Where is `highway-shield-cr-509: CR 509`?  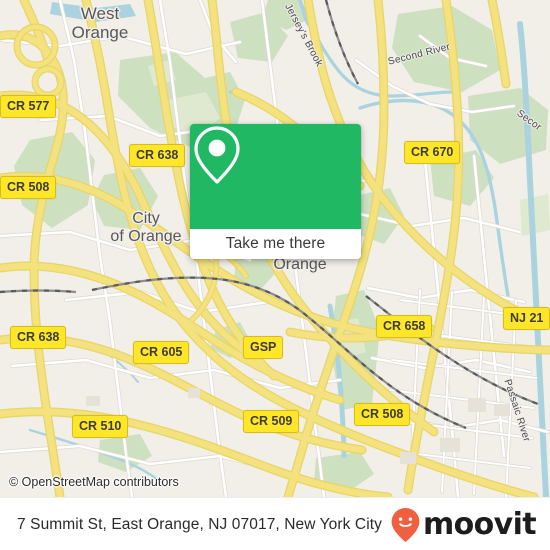 highway-shield-cr-509: CR 509 is located at coordinates (271, 421).